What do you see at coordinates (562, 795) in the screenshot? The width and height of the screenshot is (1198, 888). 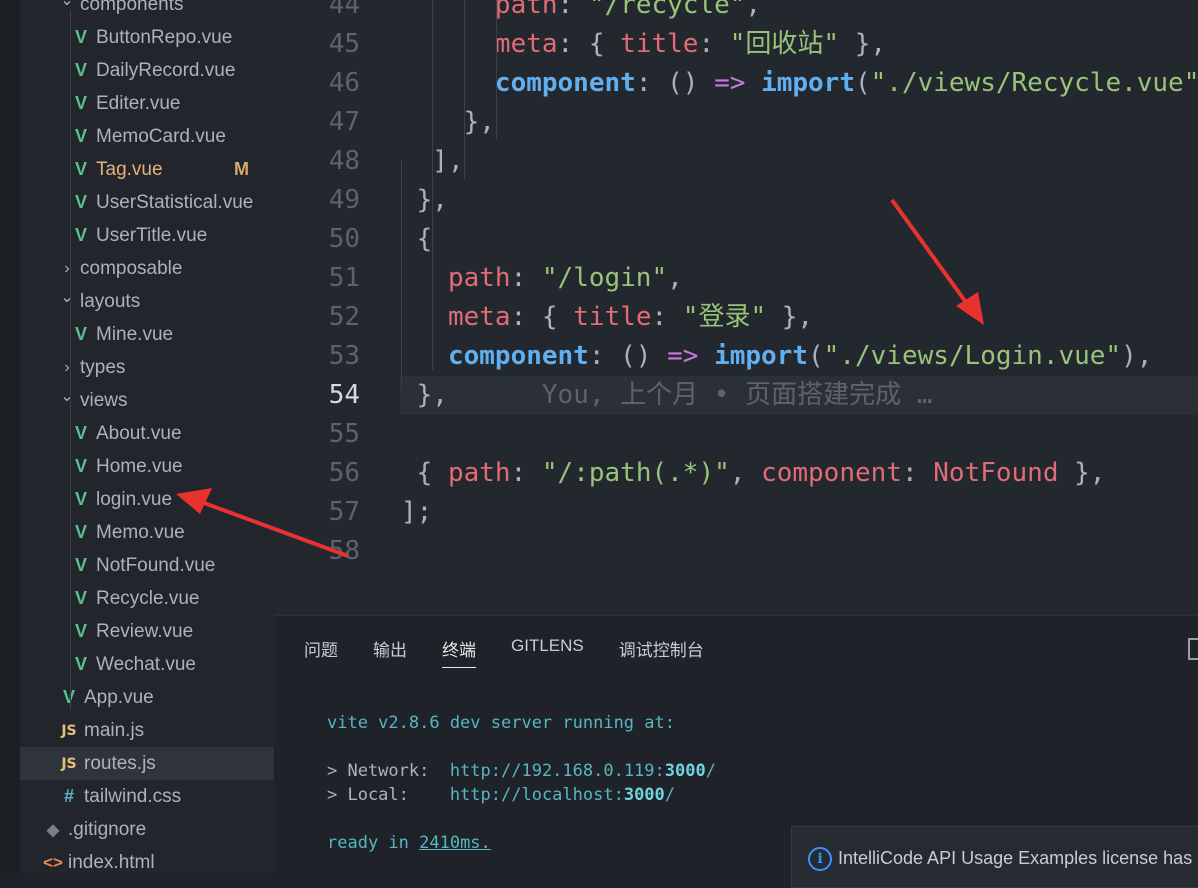 I see `local-url: http://localhost:3000/` at bounding box center [562, 795].